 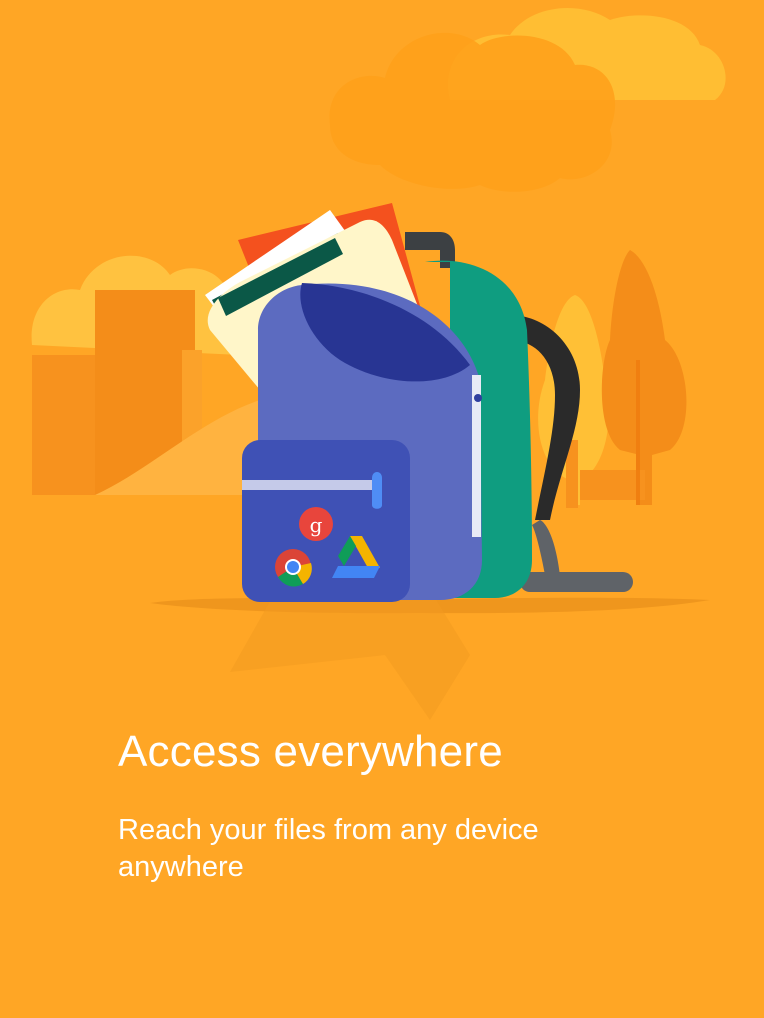 I want to click on google-plus-icon: g, so click(x=316, y=524).